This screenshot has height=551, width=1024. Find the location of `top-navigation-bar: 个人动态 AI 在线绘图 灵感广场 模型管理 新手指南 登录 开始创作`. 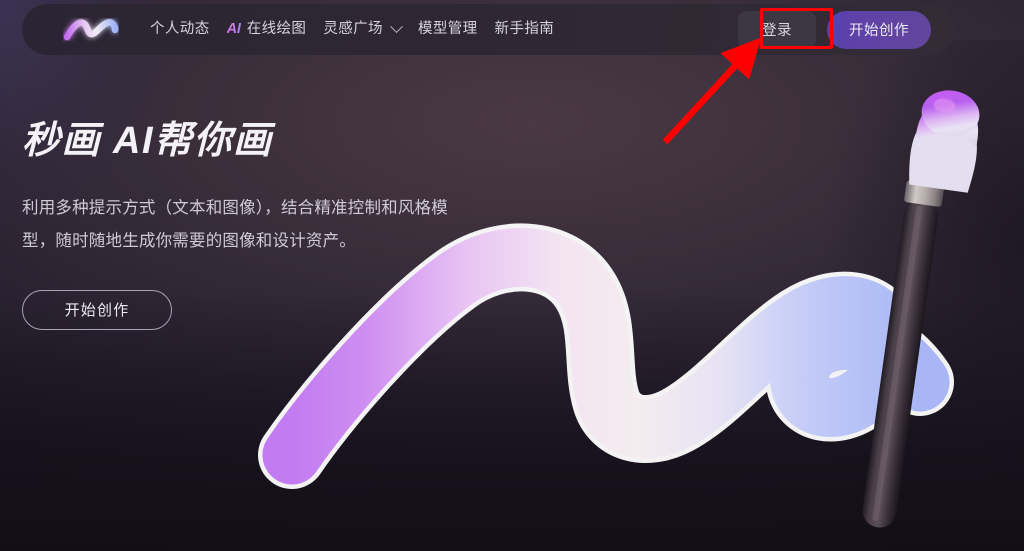

top-navigation-bar: 个人动态 AI 在线绘图 灵感广场 模型管理 新手指南 登录 开始创作 is located at coordinates (488, 29).